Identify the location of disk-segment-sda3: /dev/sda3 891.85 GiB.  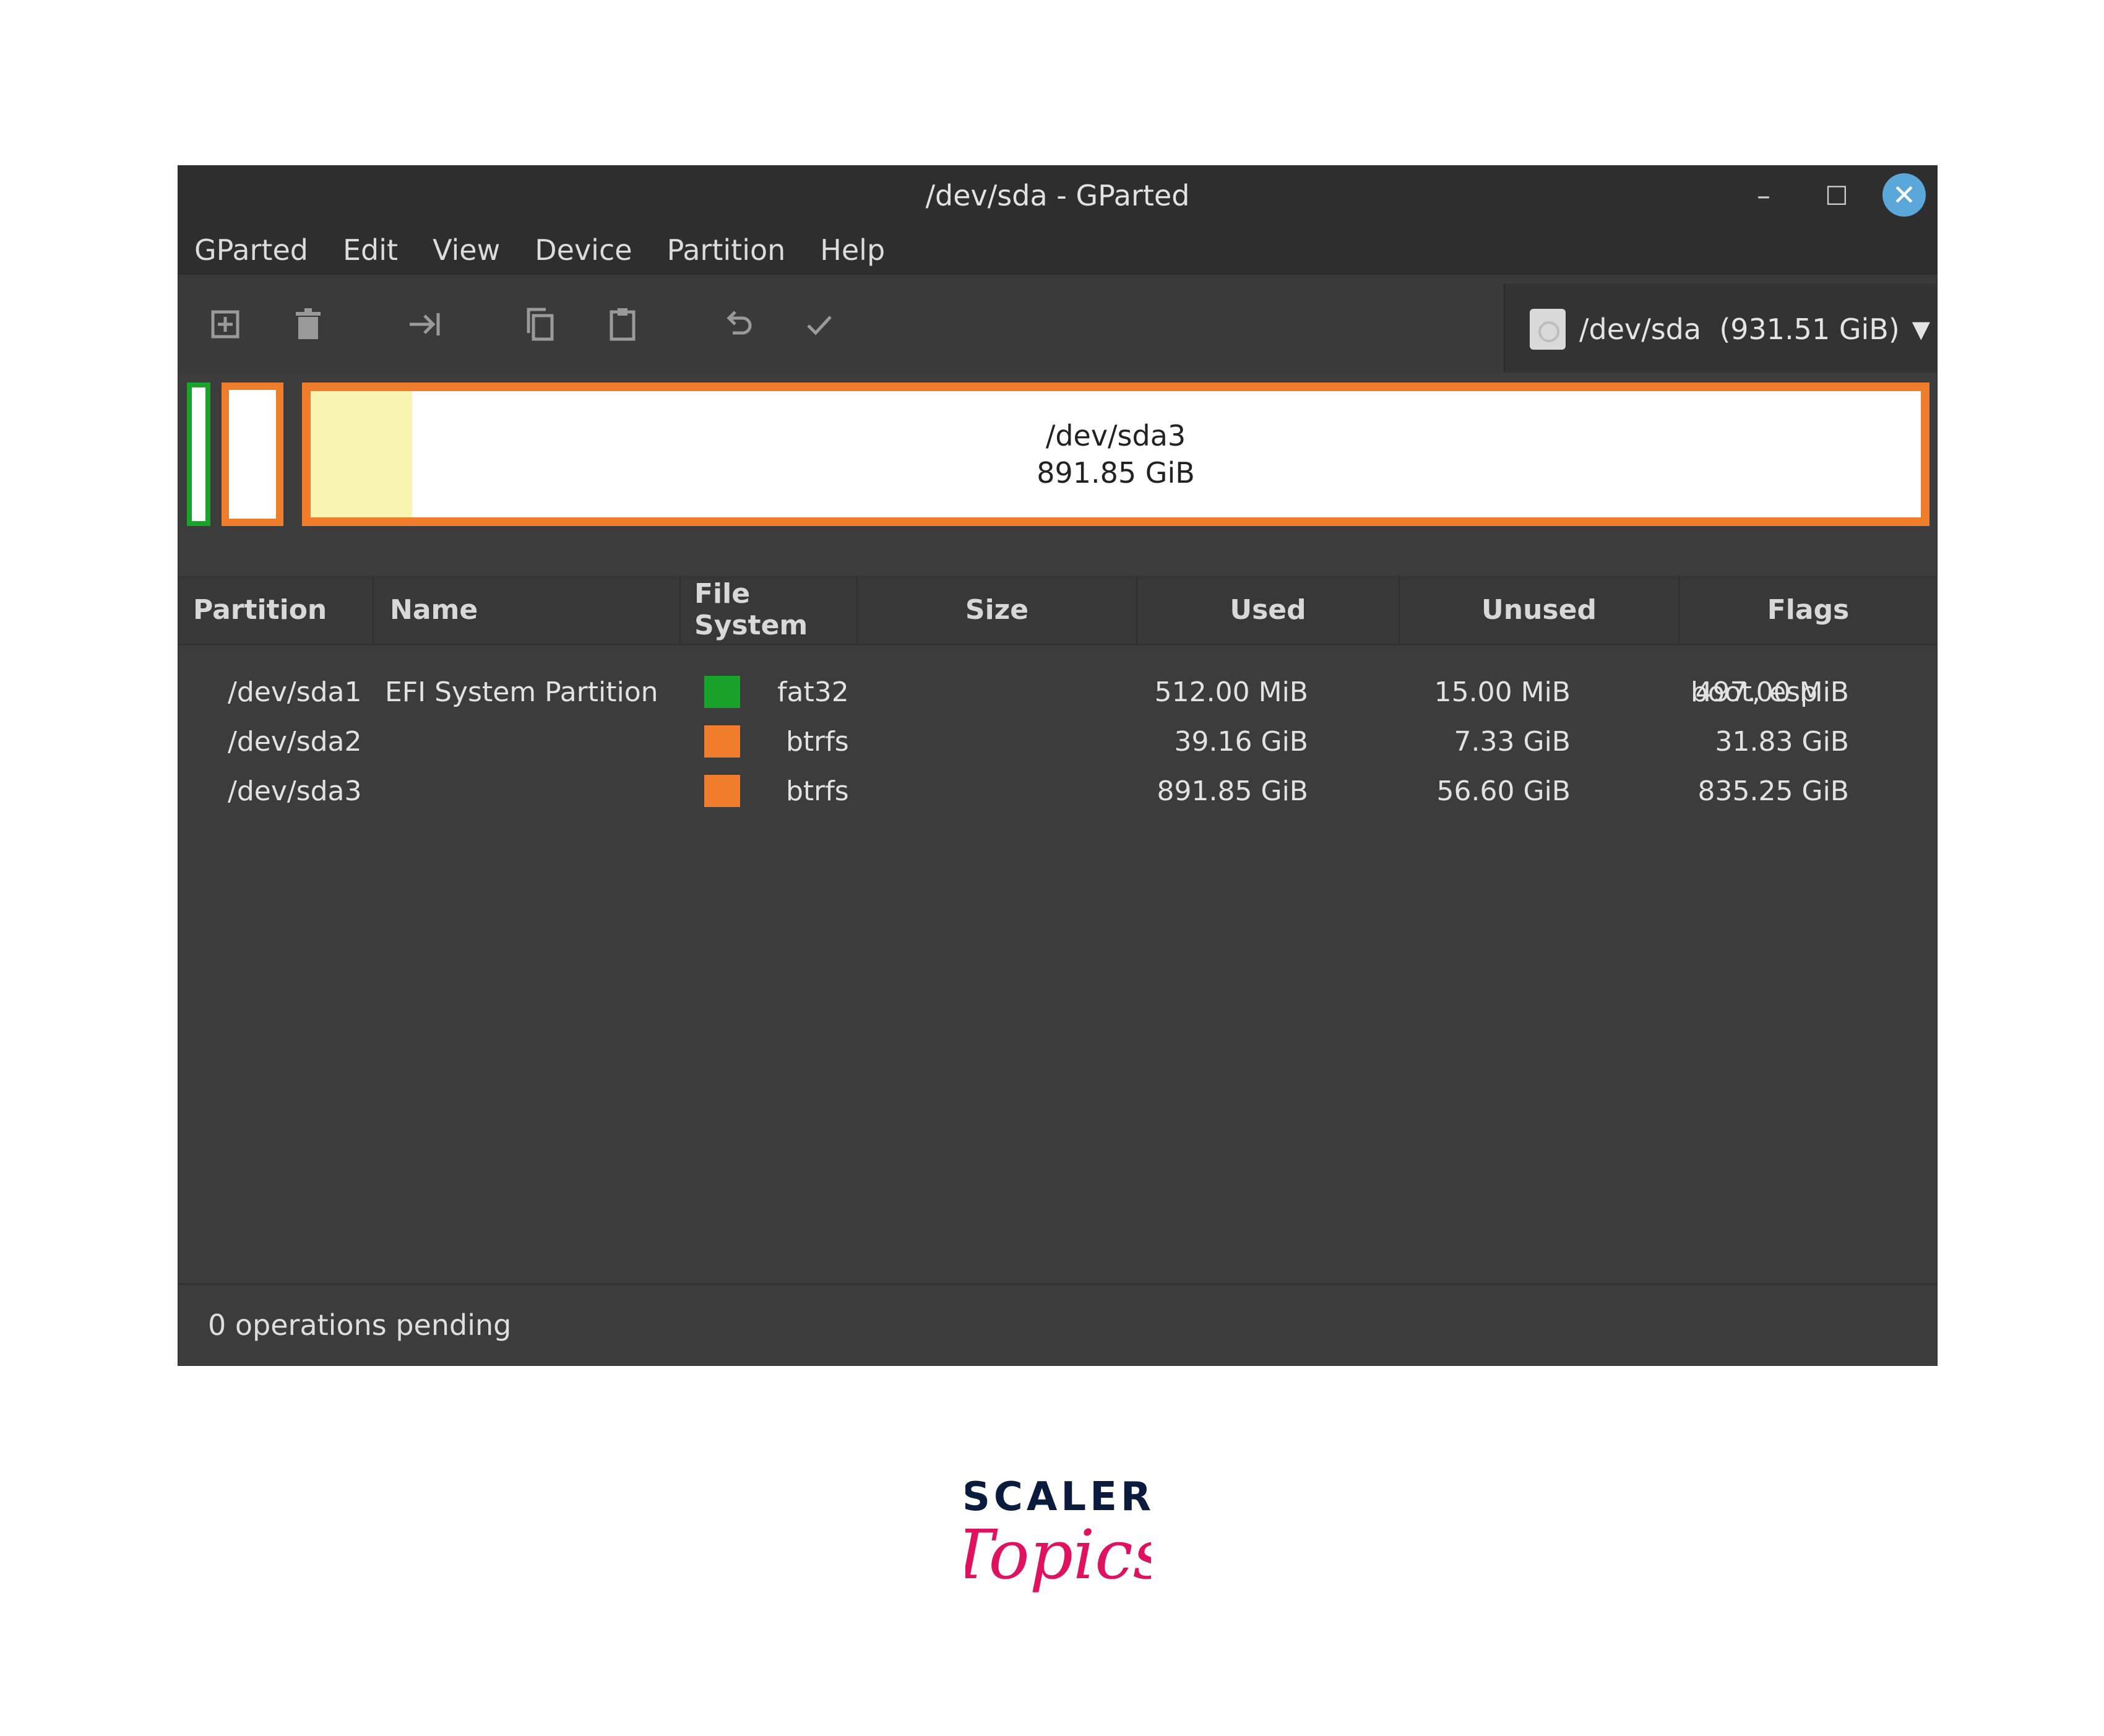
(1115, 454).